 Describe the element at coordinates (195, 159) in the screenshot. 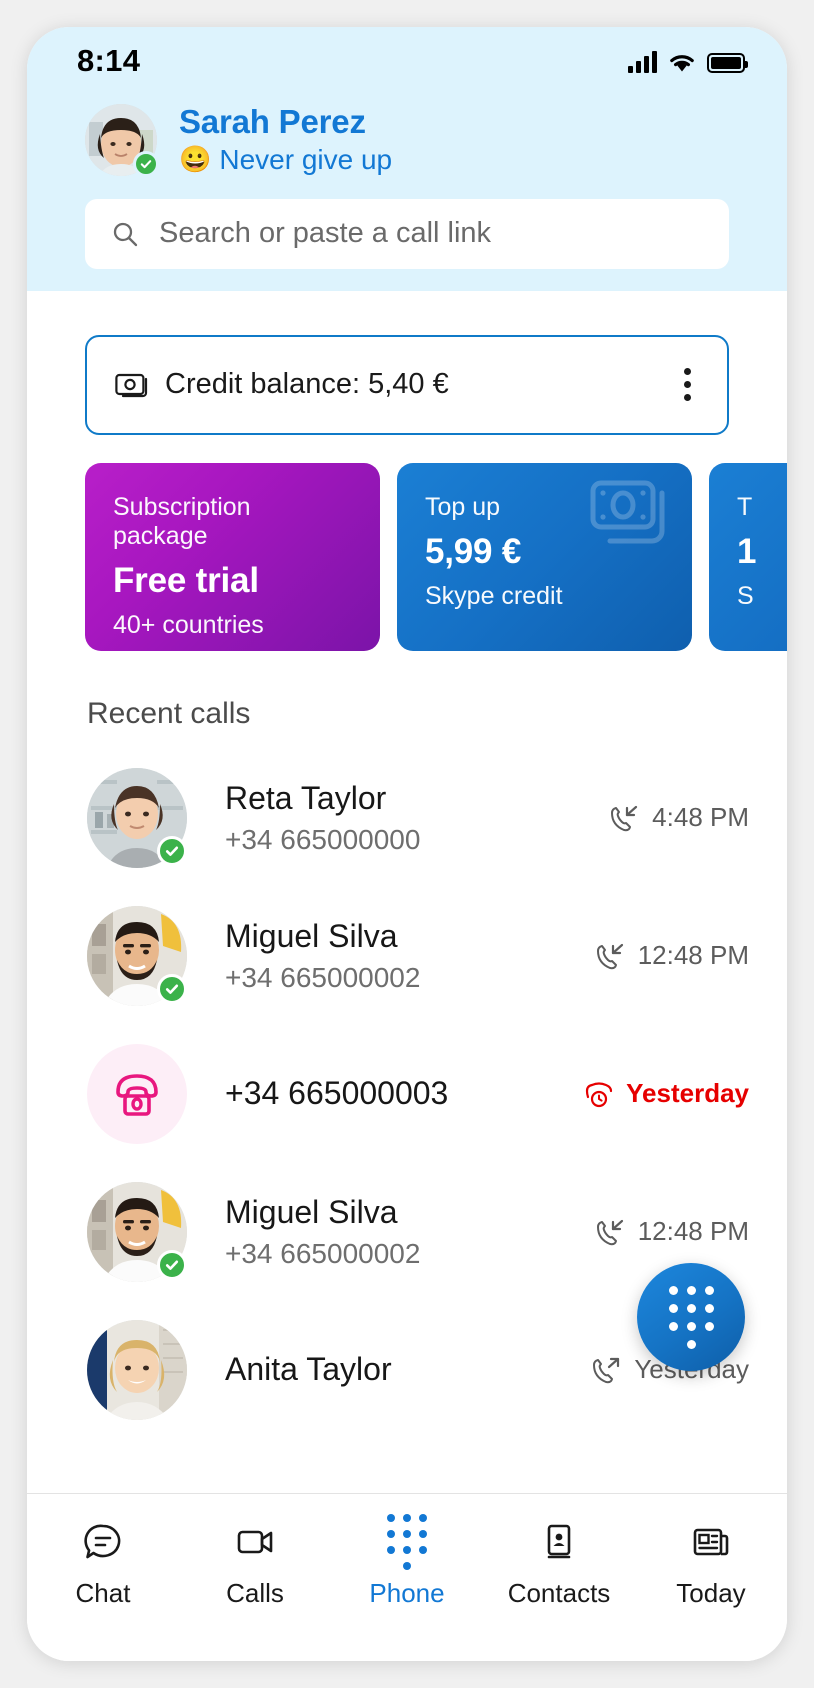

I see `mood-emoji: 😀` at that location.